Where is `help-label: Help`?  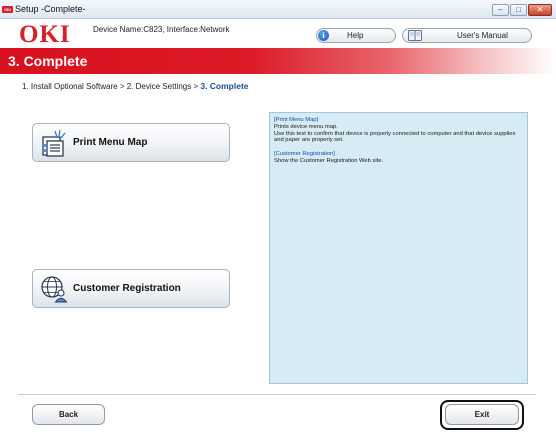
help-label: Help is located at coordinates (355, 35).